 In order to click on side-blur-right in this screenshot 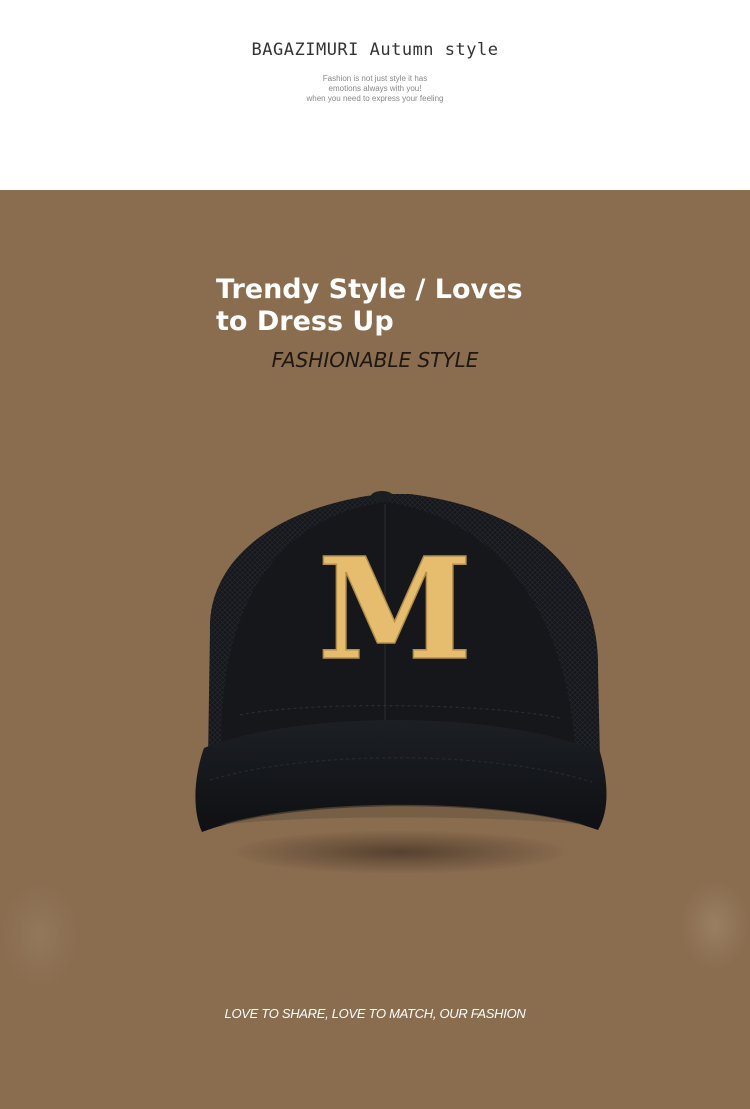, I will do `click(715, 925)`.